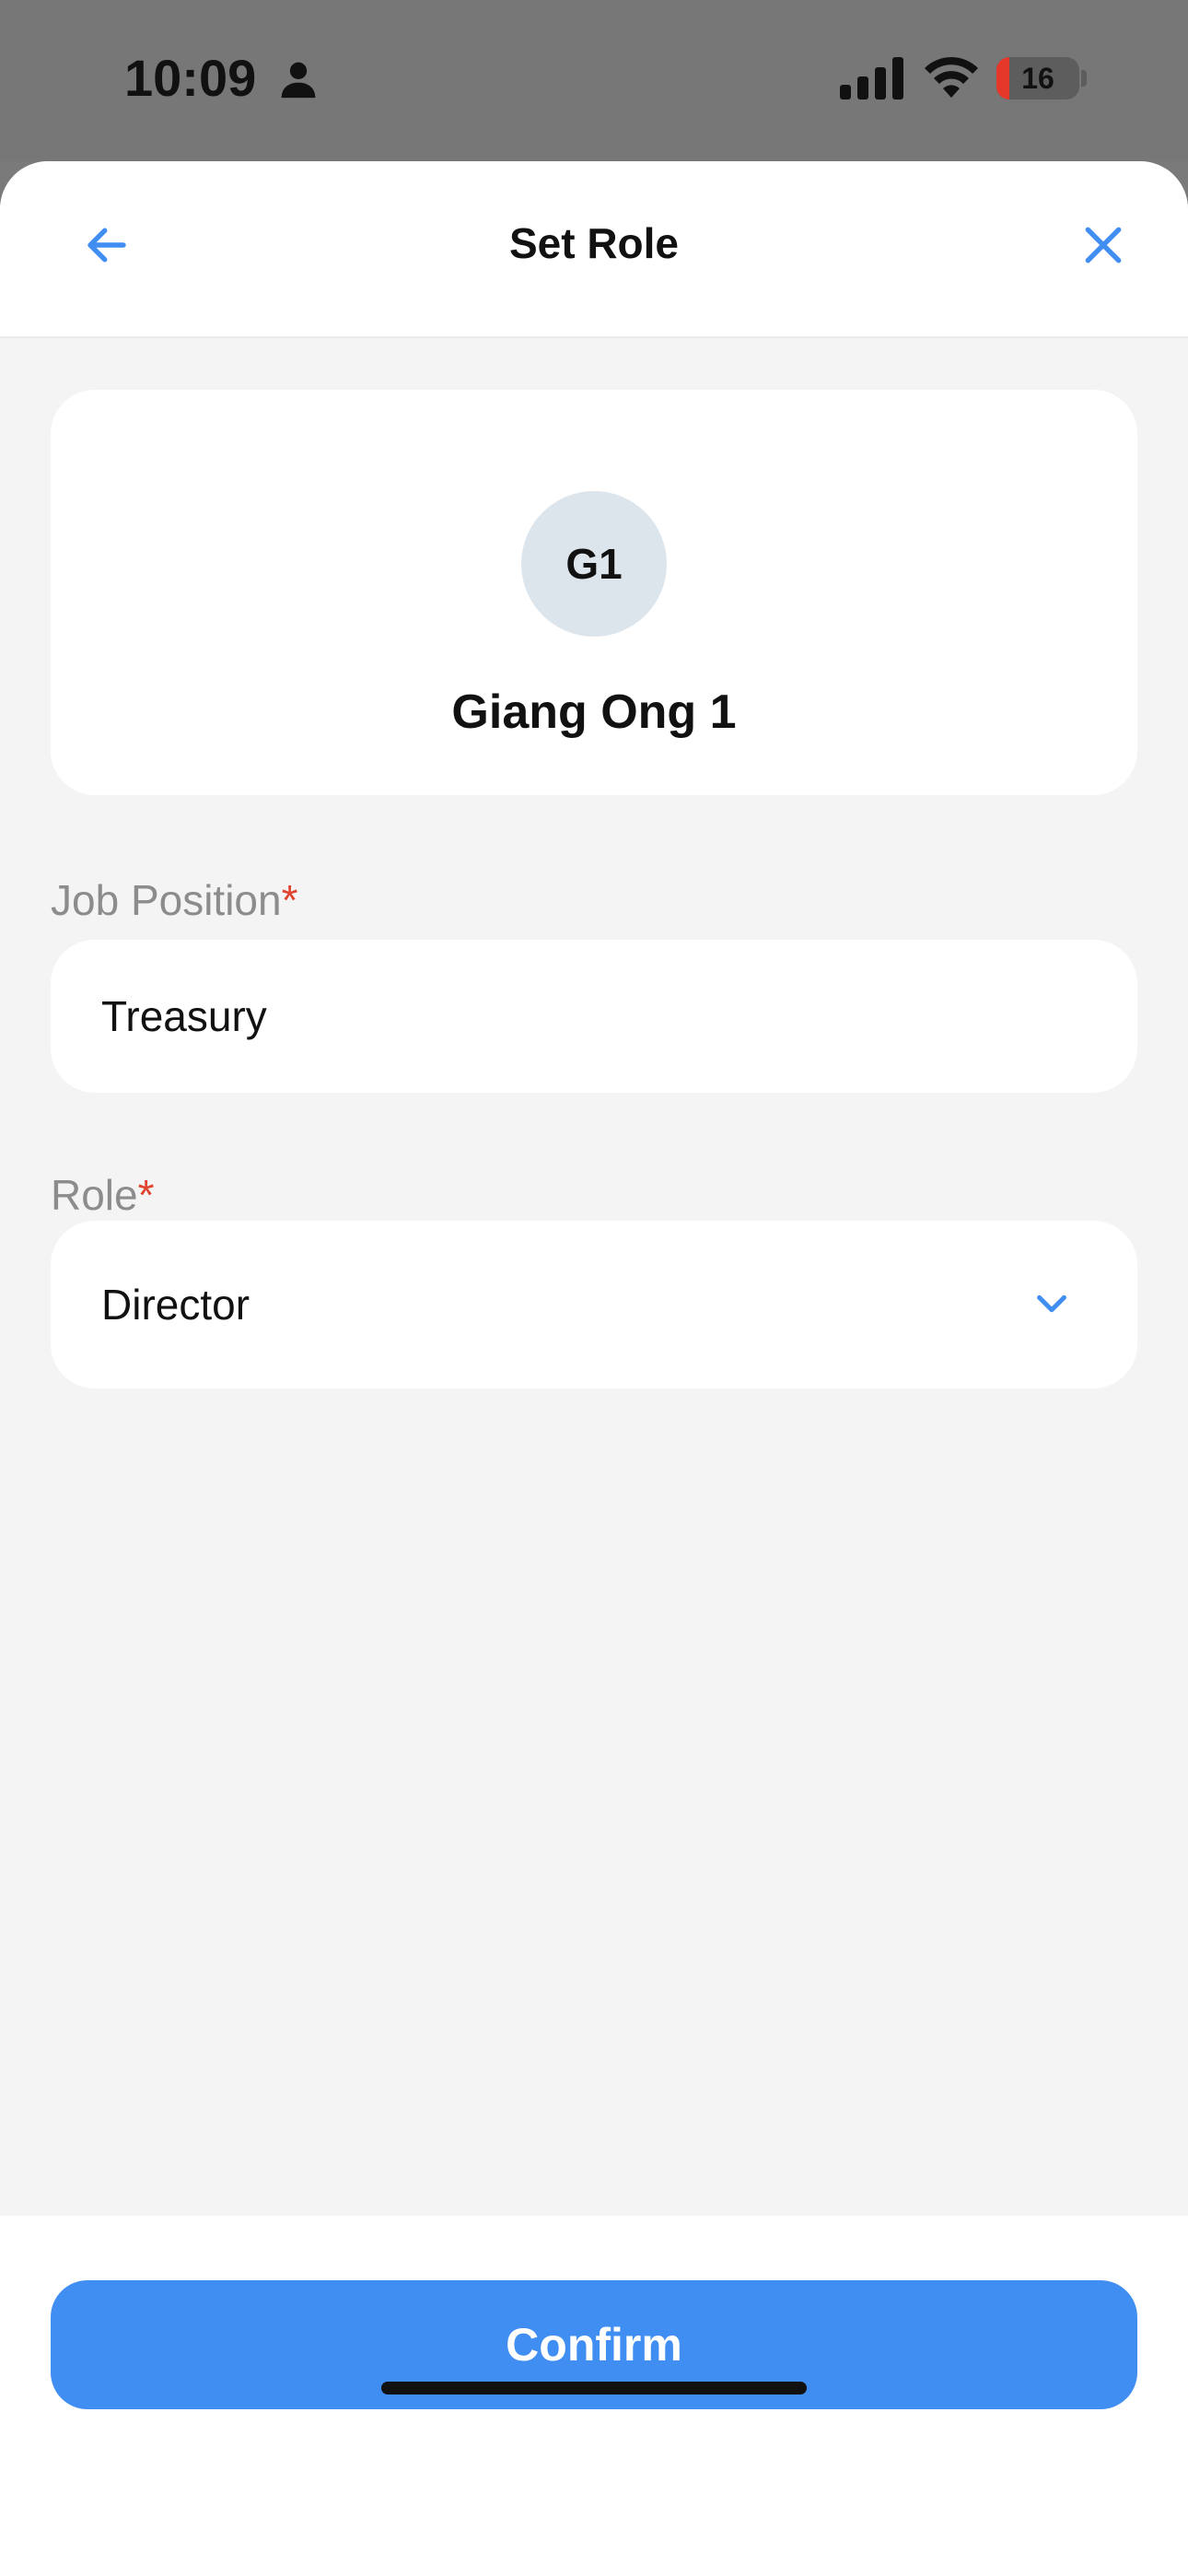  Describe the element at coordinates (594, 80) in the screenshot. I see `status-bar: 10:09 16` at that location.